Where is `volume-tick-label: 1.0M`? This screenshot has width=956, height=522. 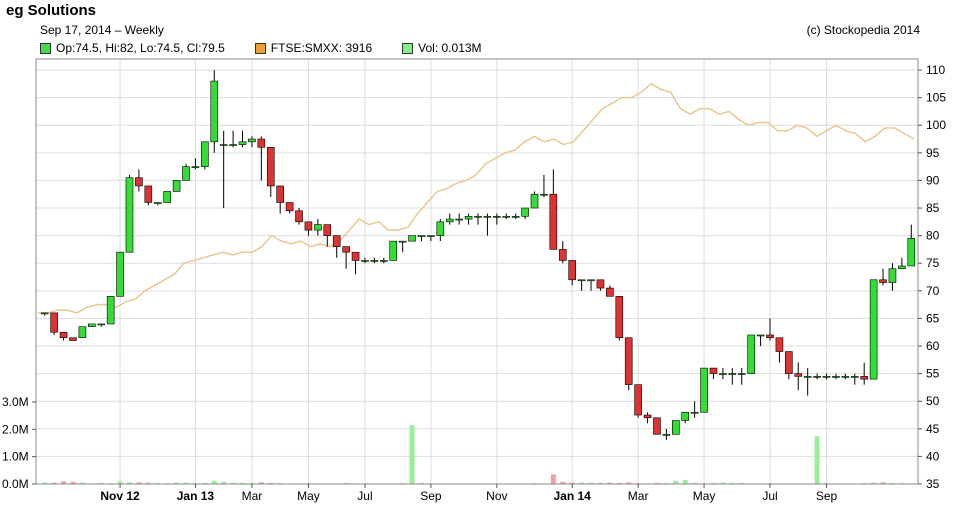 volume-tick-label: 1.0M is located at coordinates (15, 457).